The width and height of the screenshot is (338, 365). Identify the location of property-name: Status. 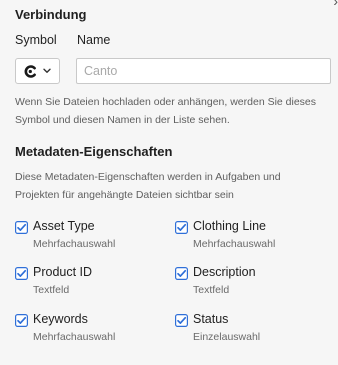
(211, 319).